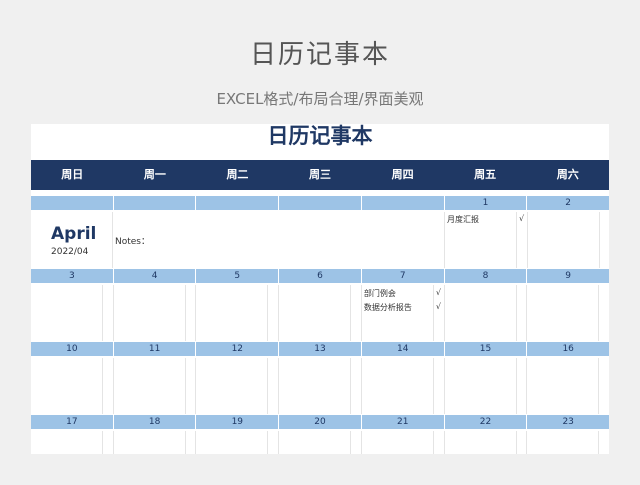 This screenshot has width=640, height=485. Describe the element at coordinates (486, 276) in the screenshot. I see `date-cell: 8` at that location.